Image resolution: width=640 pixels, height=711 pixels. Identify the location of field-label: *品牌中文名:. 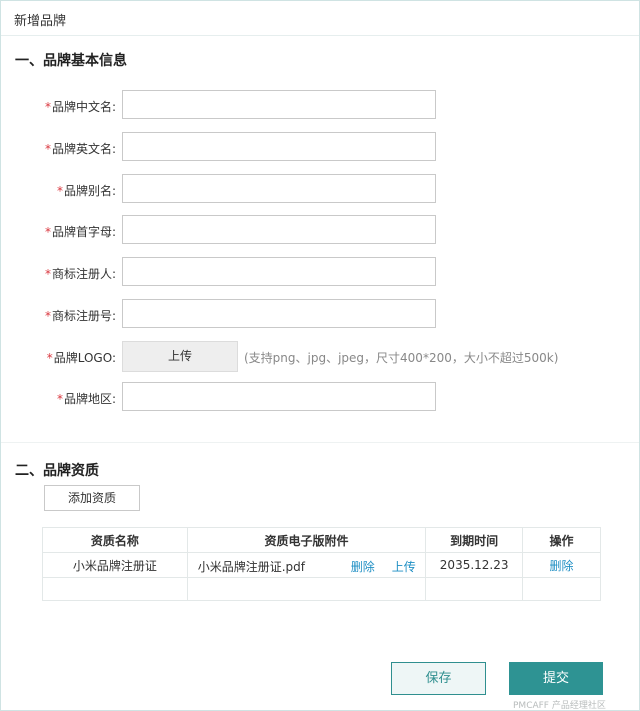
(80, 106).